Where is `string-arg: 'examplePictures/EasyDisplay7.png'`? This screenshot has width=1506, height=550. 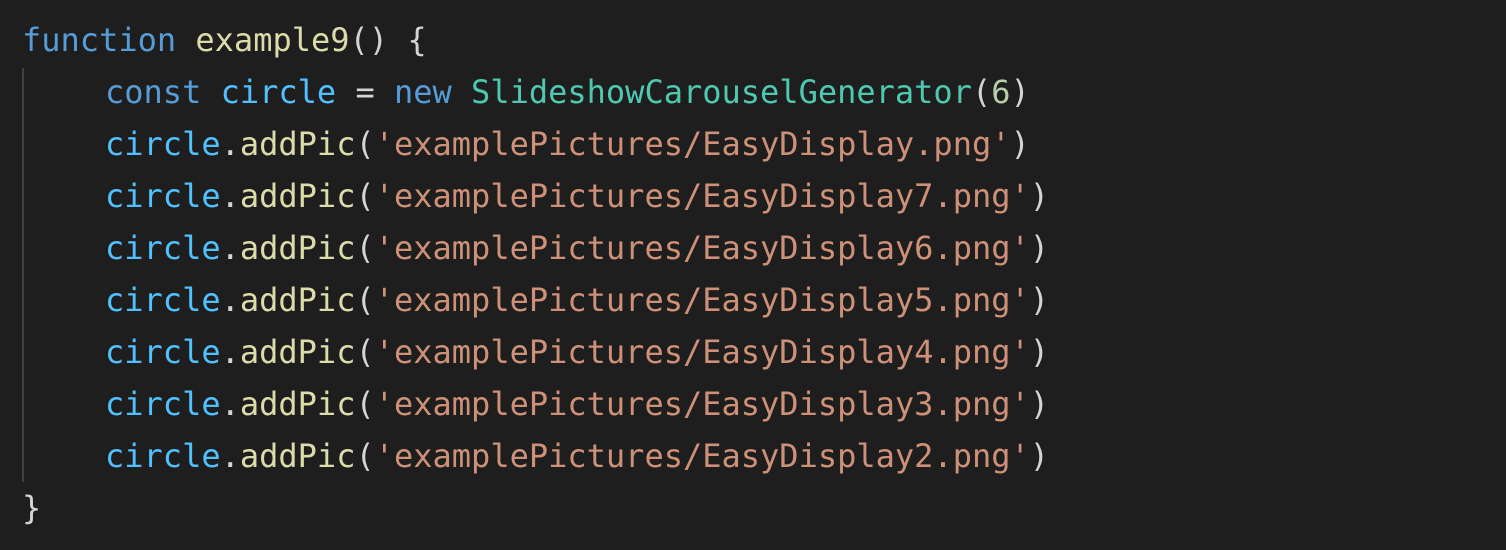 string-arg: 'examplePictures/EasyDisplay7.png' is located at coordinates (702, 196).